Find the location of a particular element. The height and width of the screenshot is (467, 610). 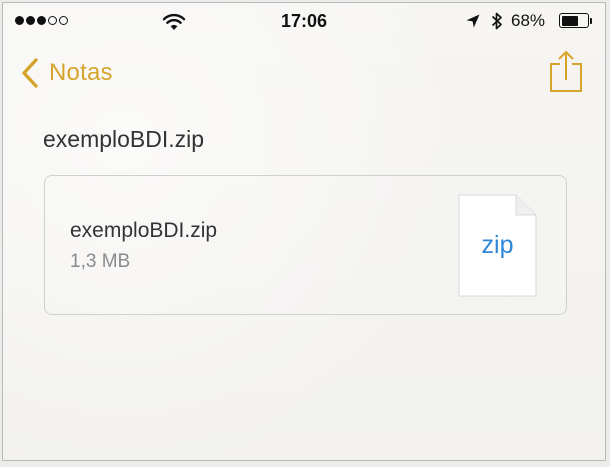

battery-icon is located at coordinates (574, 20).